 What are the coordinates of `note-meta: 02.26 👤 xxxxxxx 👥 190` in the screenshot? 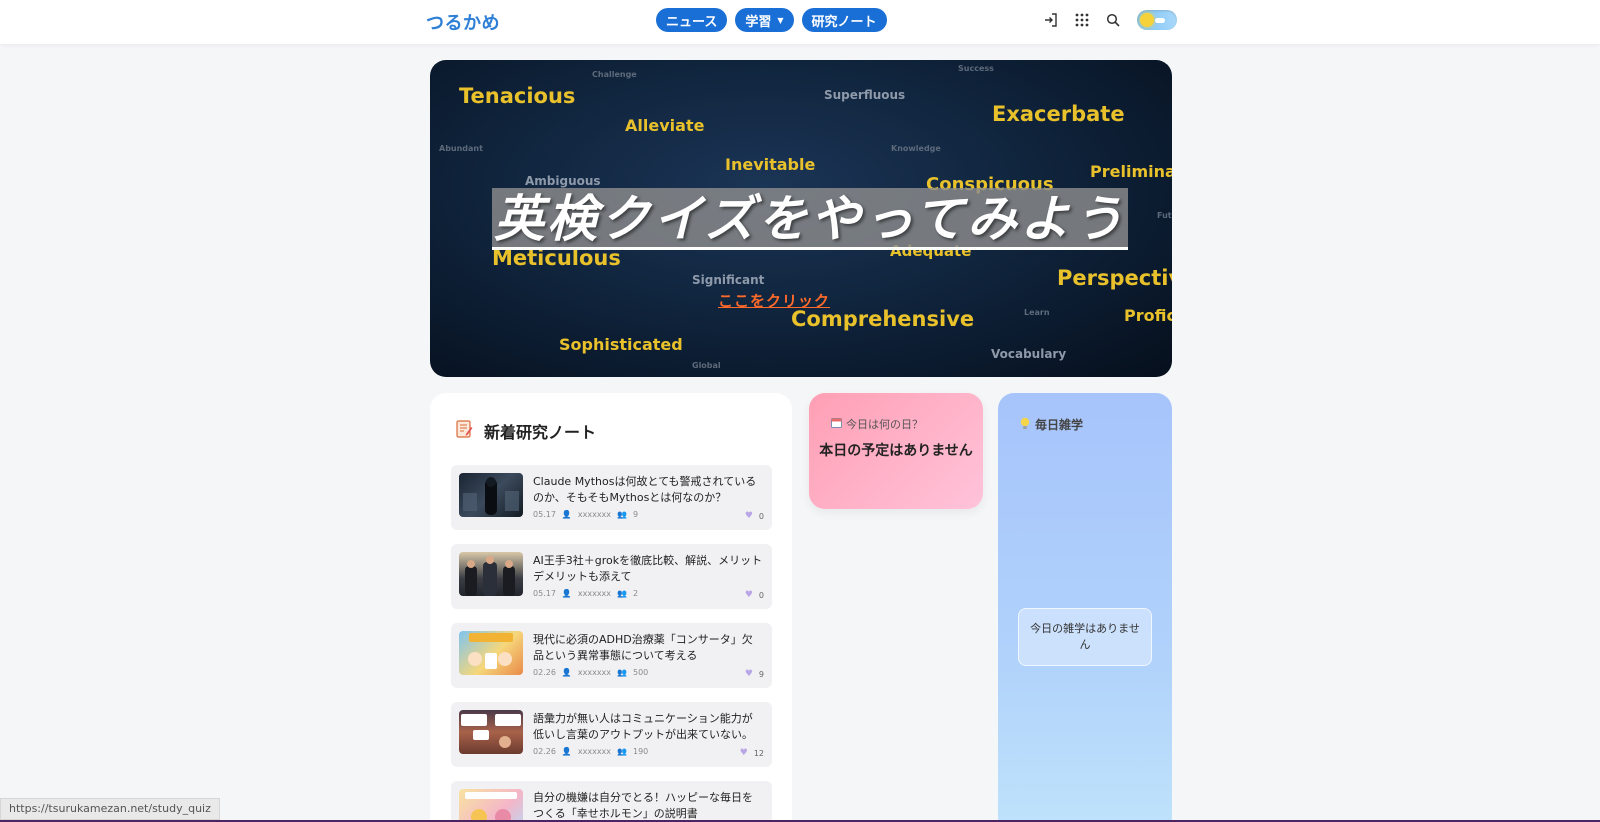 It's located at (590, 751).